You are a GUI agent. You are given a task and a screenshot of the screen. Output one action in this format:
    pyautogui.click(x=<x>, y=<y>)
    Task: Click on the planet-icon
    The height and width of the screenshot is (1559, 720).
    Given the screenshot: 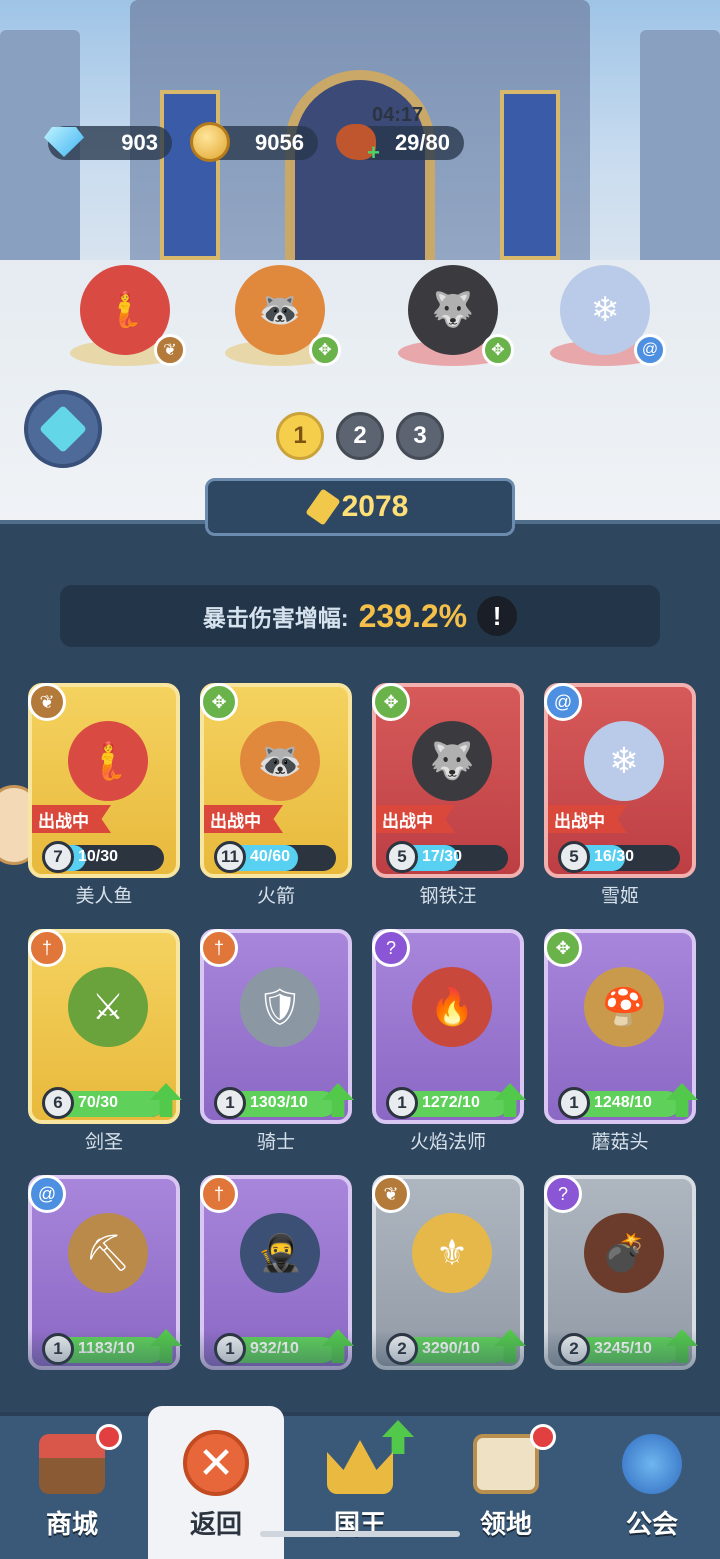 What is the action you would take?
    pyautogui.click(x=652, y=1464)
    